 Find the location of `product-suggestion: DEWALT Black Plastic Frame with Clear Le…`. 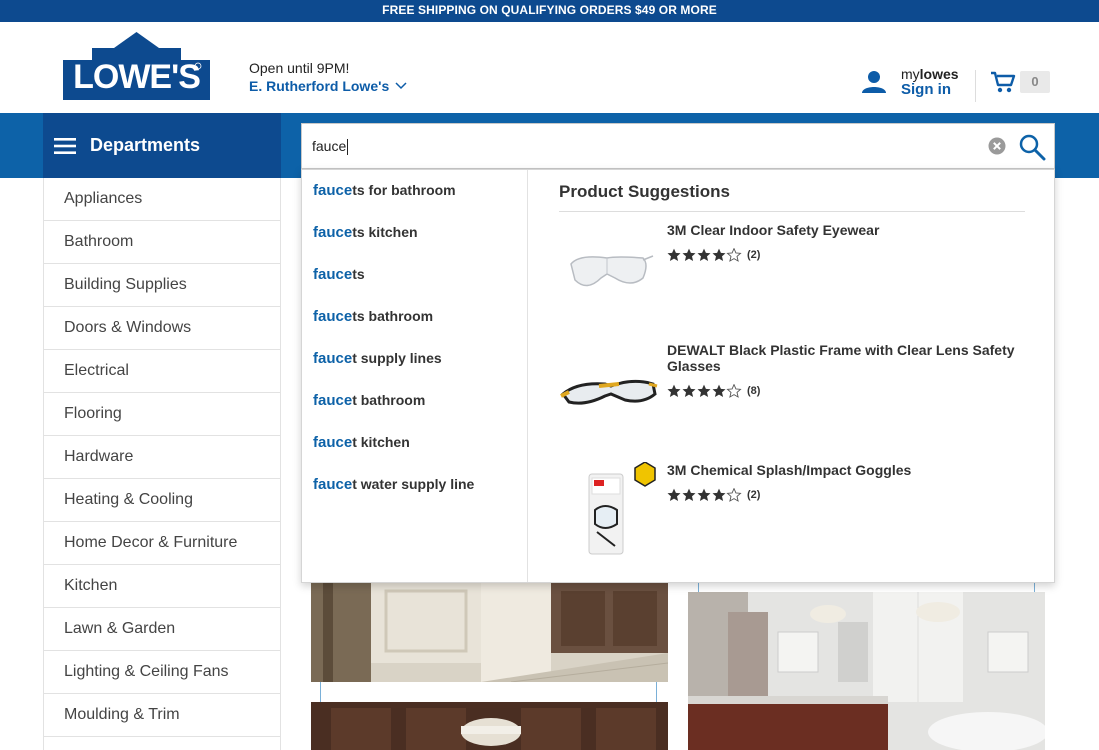

product-suggestion: DEWALT Black Plastic Frame with Clear Le… is located at coordinates (792, 392).